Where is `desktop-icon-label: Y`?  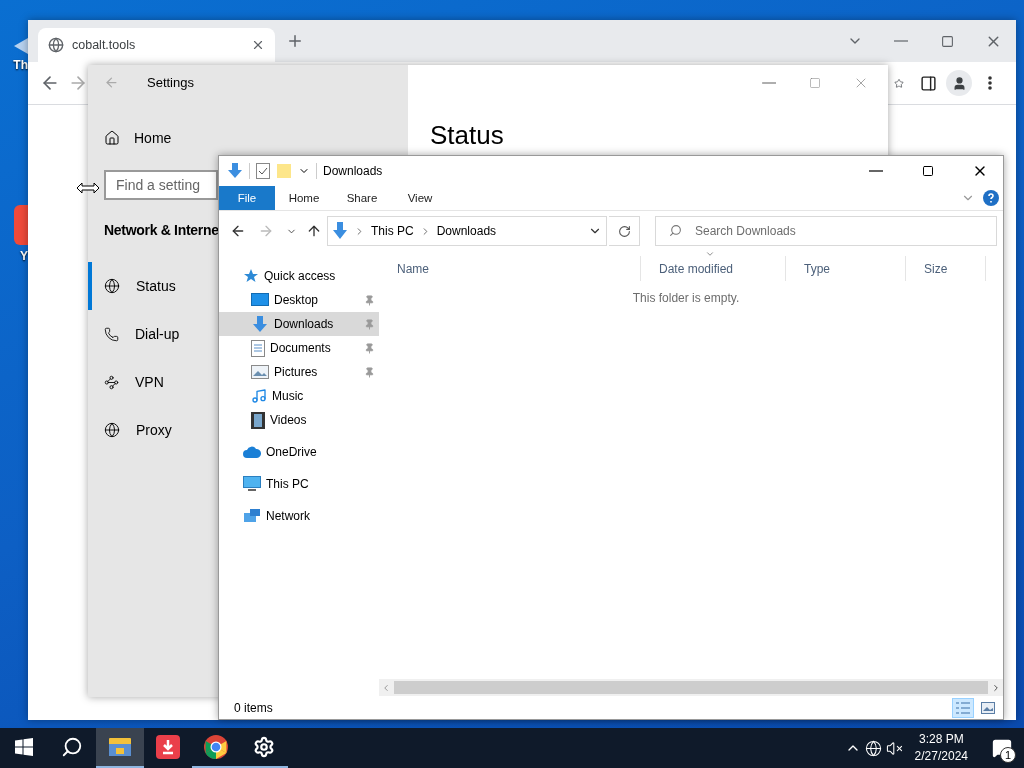 desktop-icon-label: Y is located at coordinates (24, 256).